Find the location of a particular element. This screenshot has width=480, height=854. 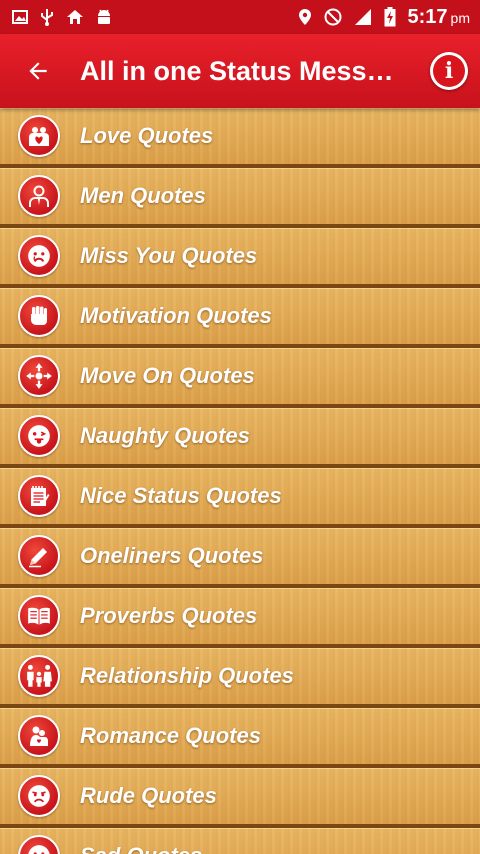

list-item-label: Relationship Quotes is located at coordinates (187, 675).